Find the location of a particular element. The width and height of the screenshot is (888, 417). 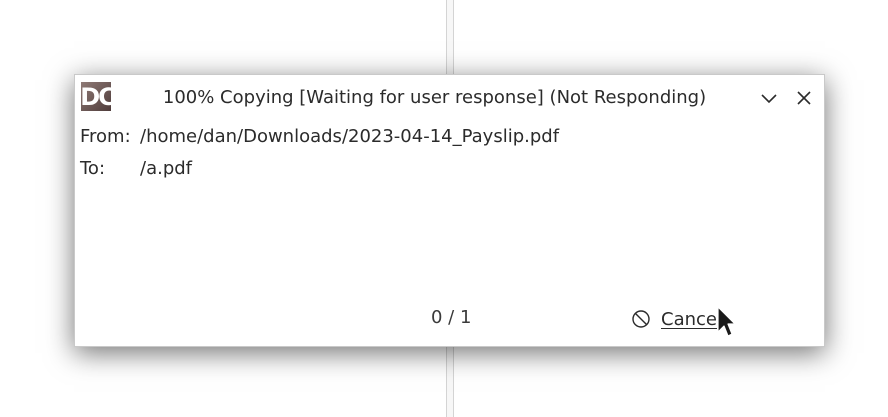

cancel-label: Cance is located at coordinates (689, 319).